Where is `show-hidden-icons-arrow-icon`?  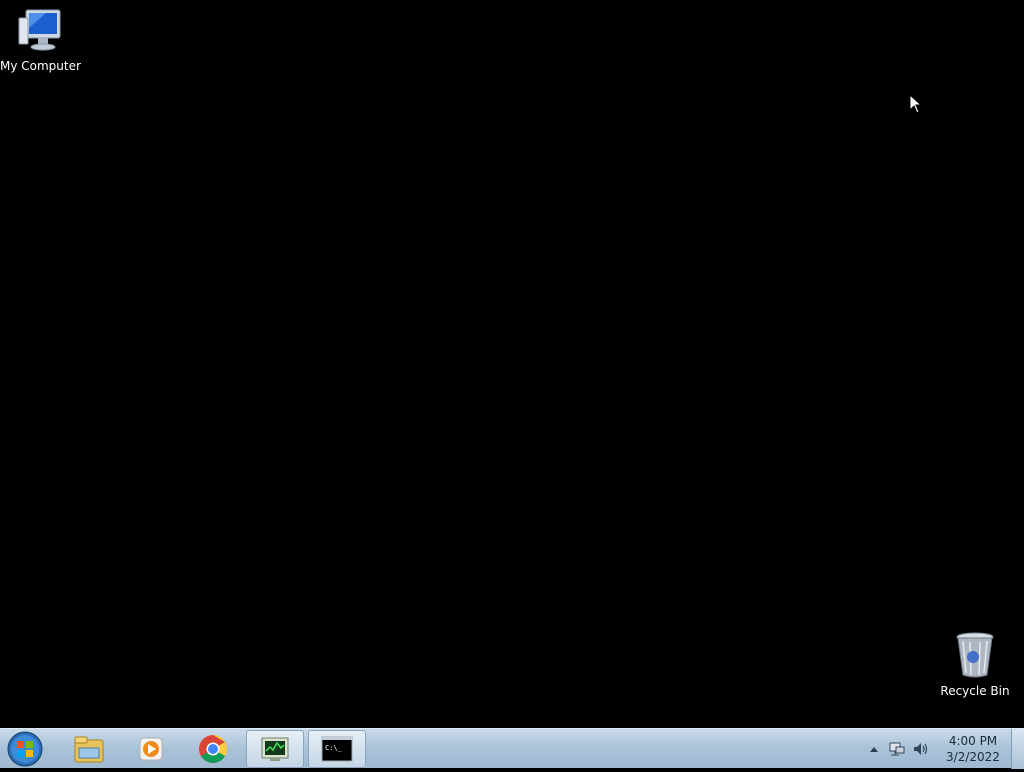
show-hidden-icons-arrow-icon is located at coordinates (874, 749).